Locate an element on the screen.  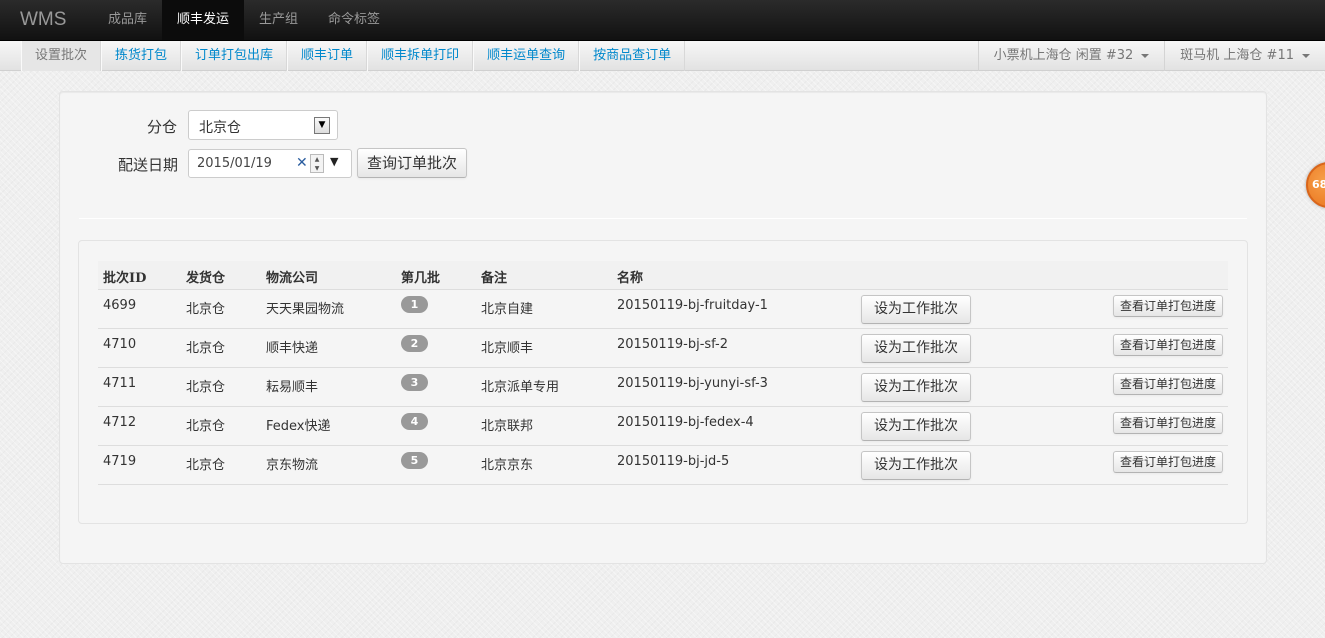
cell-batch-id: 4712 is located at coordinates (120, 422).